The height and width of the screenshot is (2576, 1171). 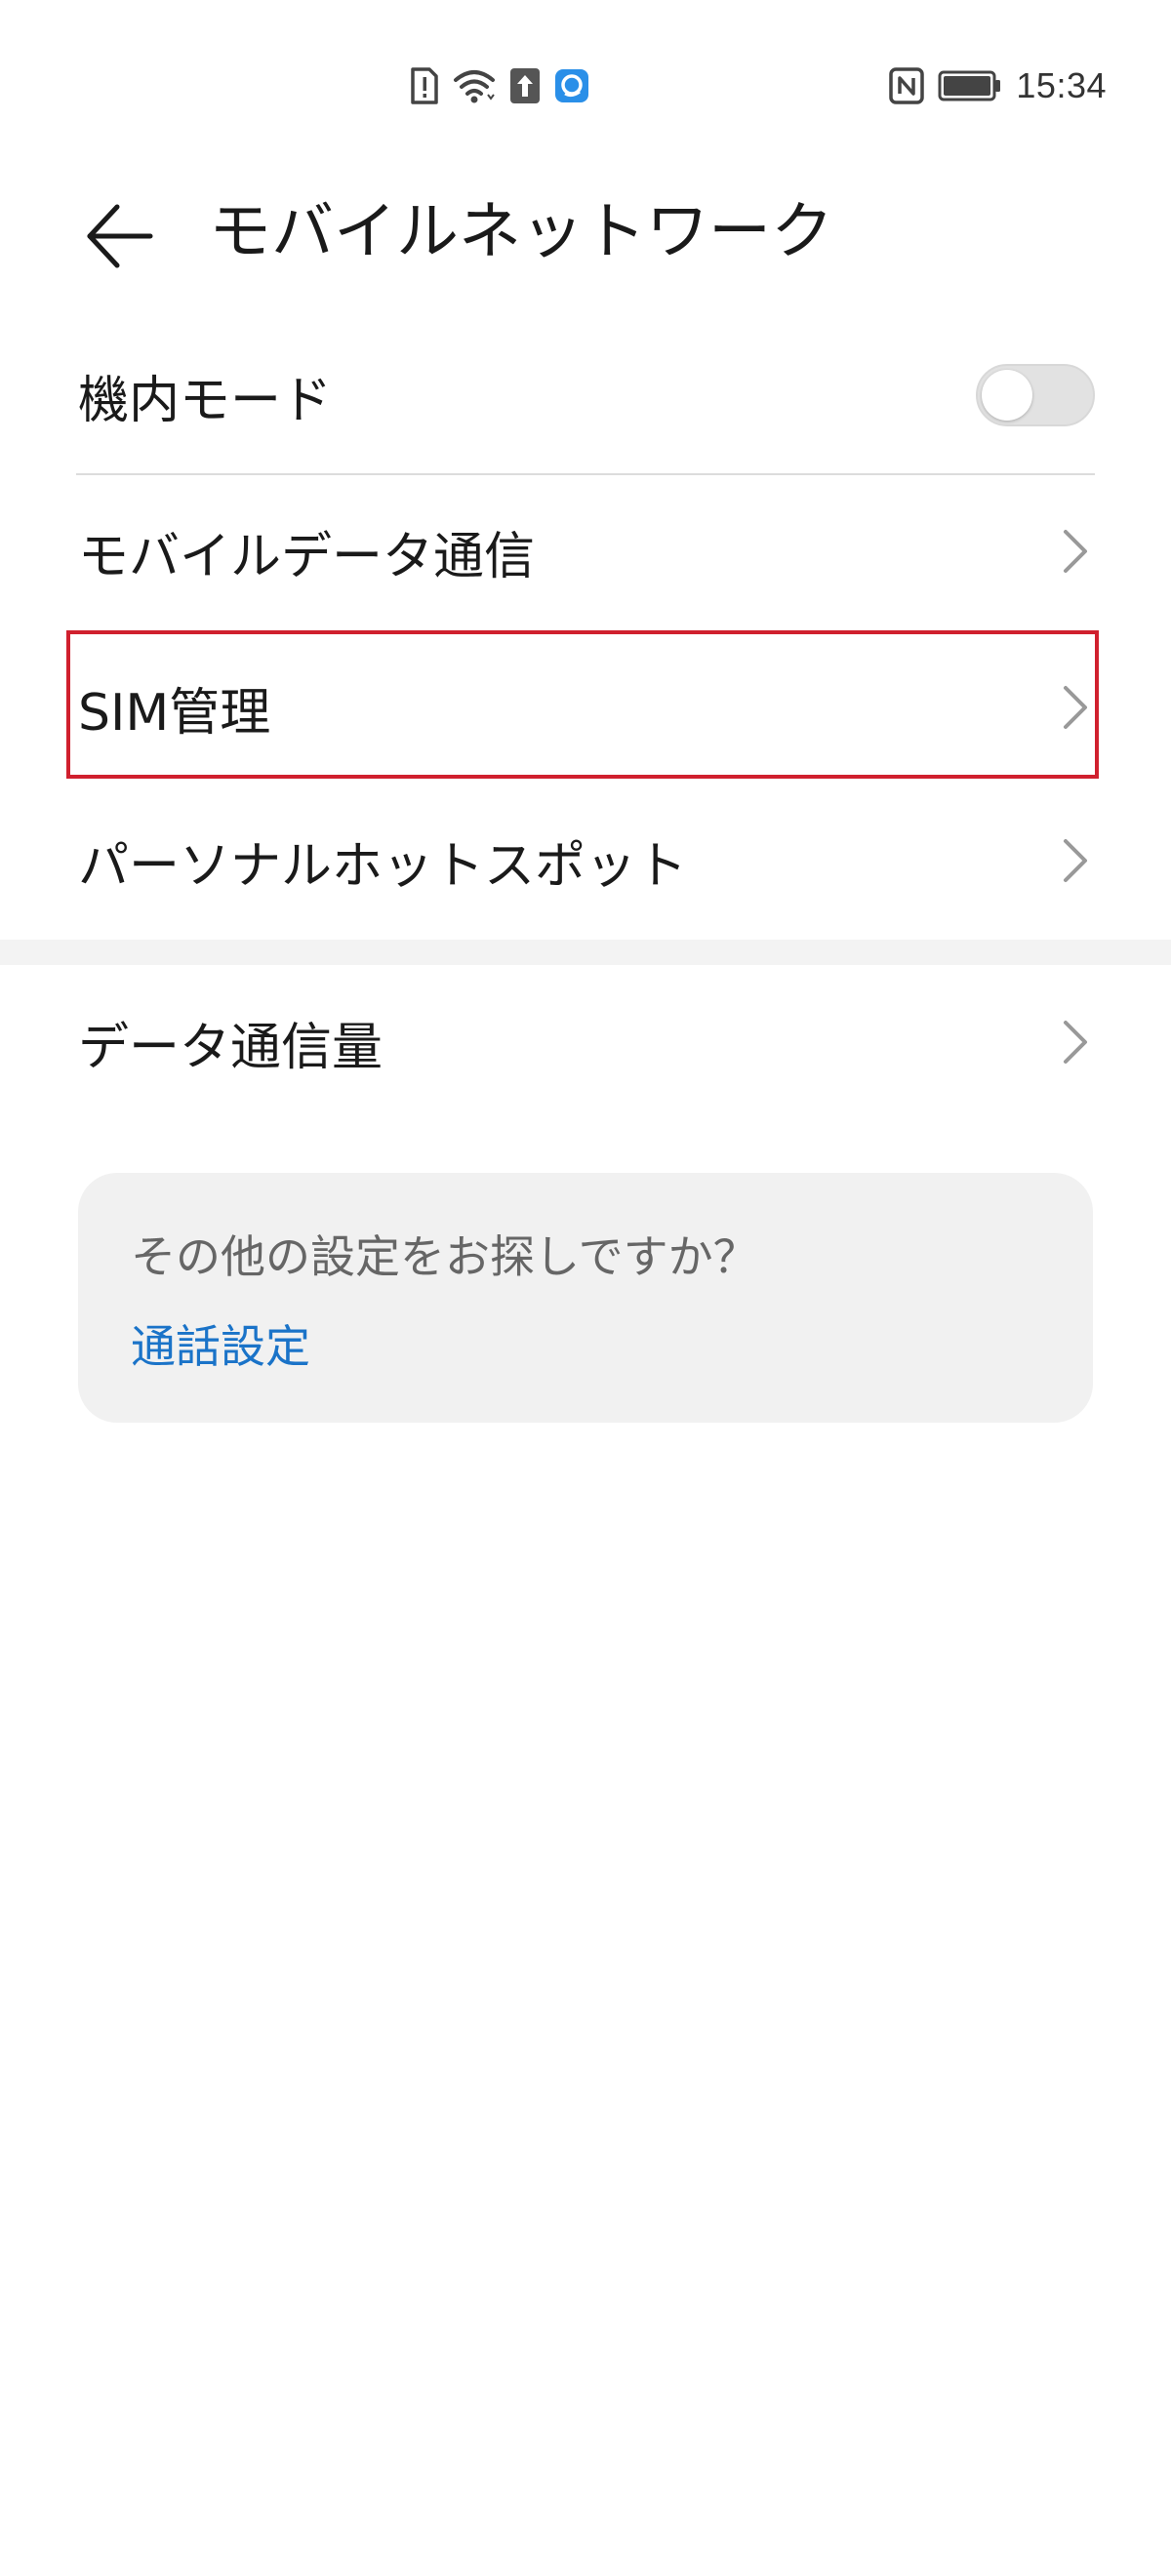 I want to click on app-header: モバイルネットワーク, so click(x=585, y=226).